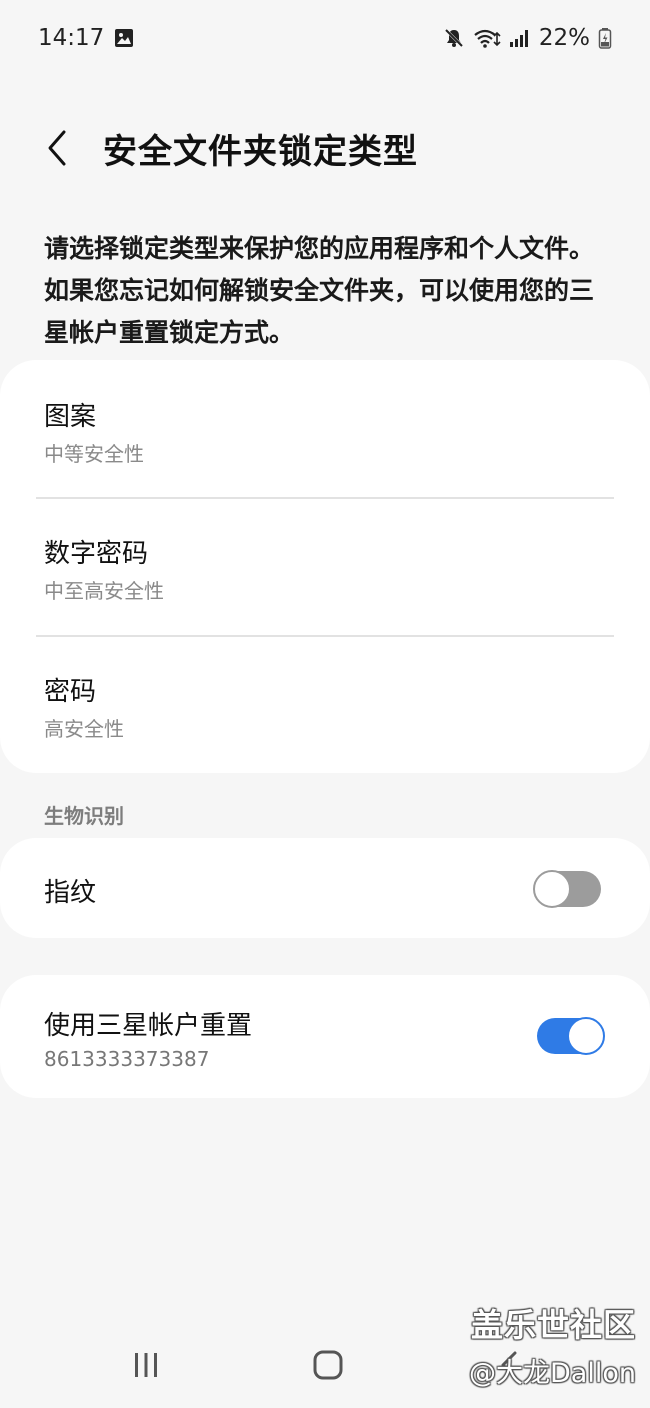  What do you see at coordinates (325, 429) in the screenshot?
I see `lock-option-pattern: 图案 中等安全性` at bounding box center [325, 429].